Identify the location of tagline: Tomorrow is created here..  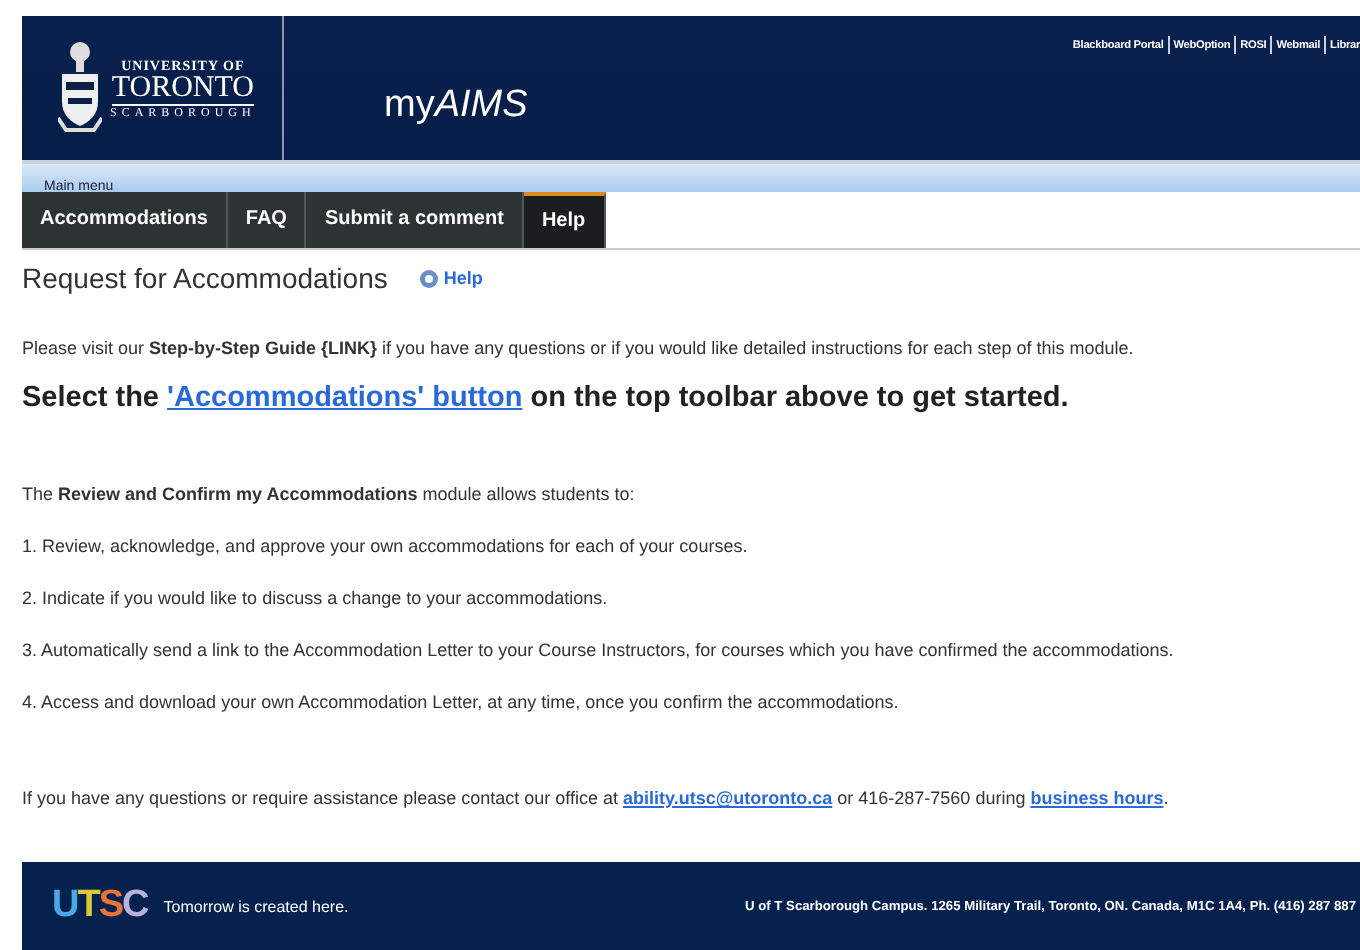
(256, 906).